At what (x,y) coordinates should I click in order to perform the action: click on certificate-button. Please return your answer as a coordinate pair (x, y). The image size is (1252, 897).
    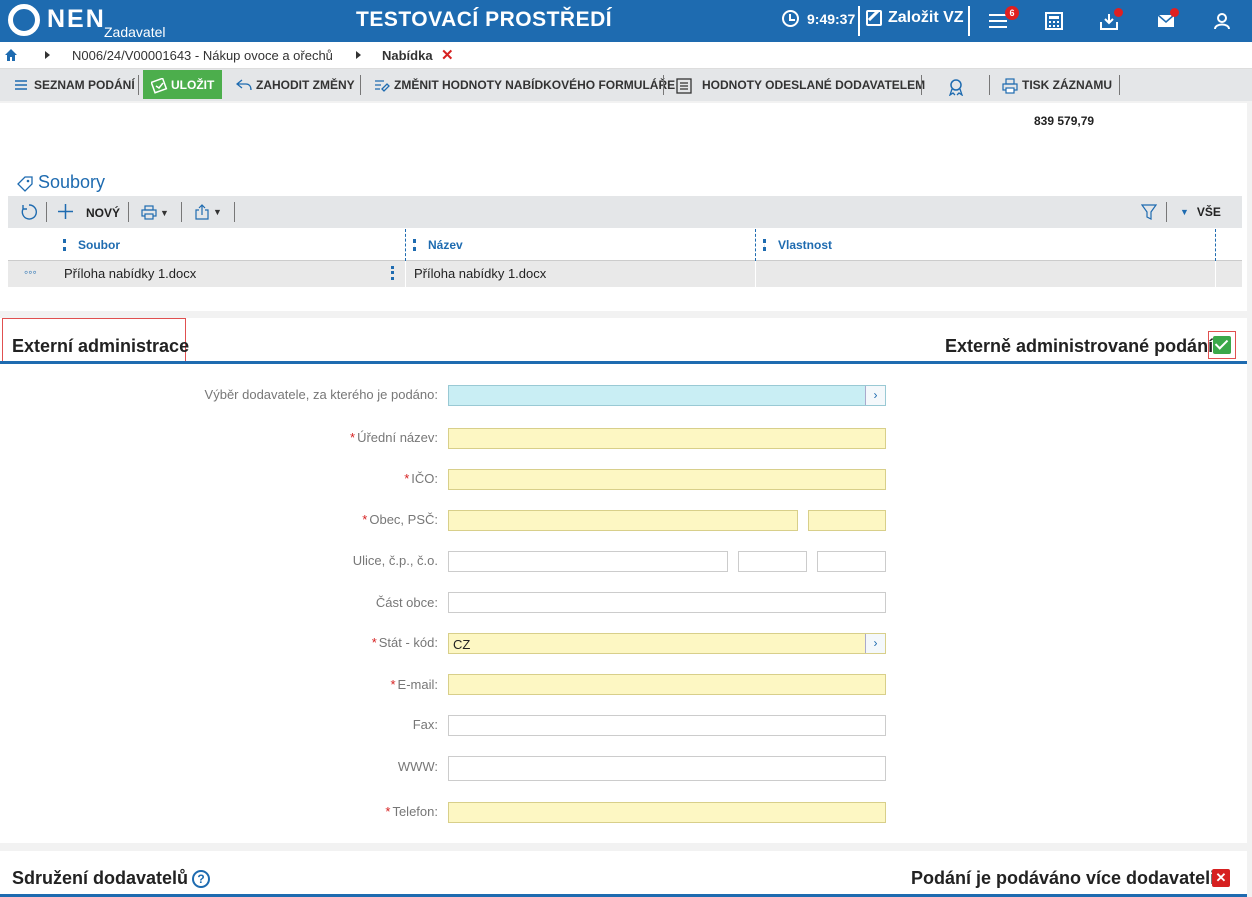
    Looking at the image, I should click on (955, 85).